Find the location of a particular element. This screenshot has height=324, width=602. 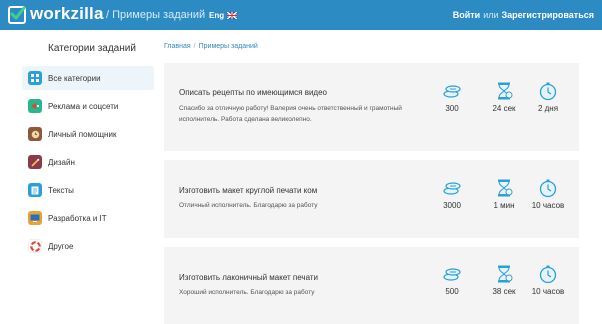

price-value: 500 is located at coordinates (452, 291).